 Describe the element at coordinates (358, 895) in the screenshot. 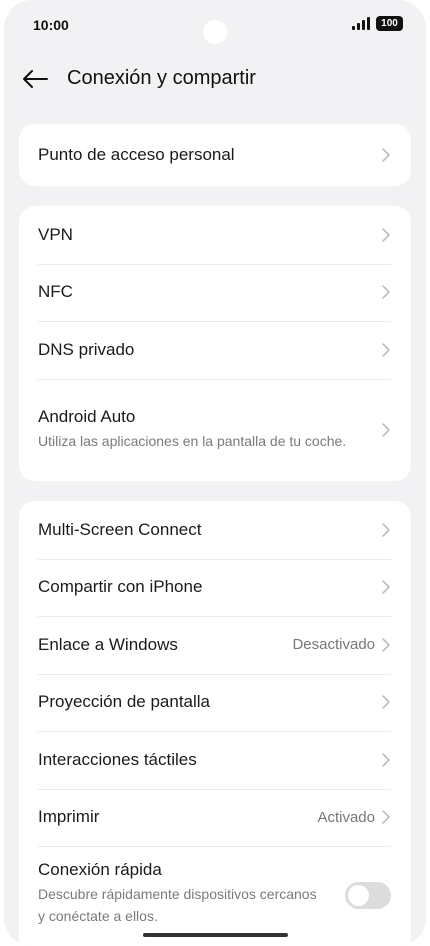

I see `toggle-knob` at that location.